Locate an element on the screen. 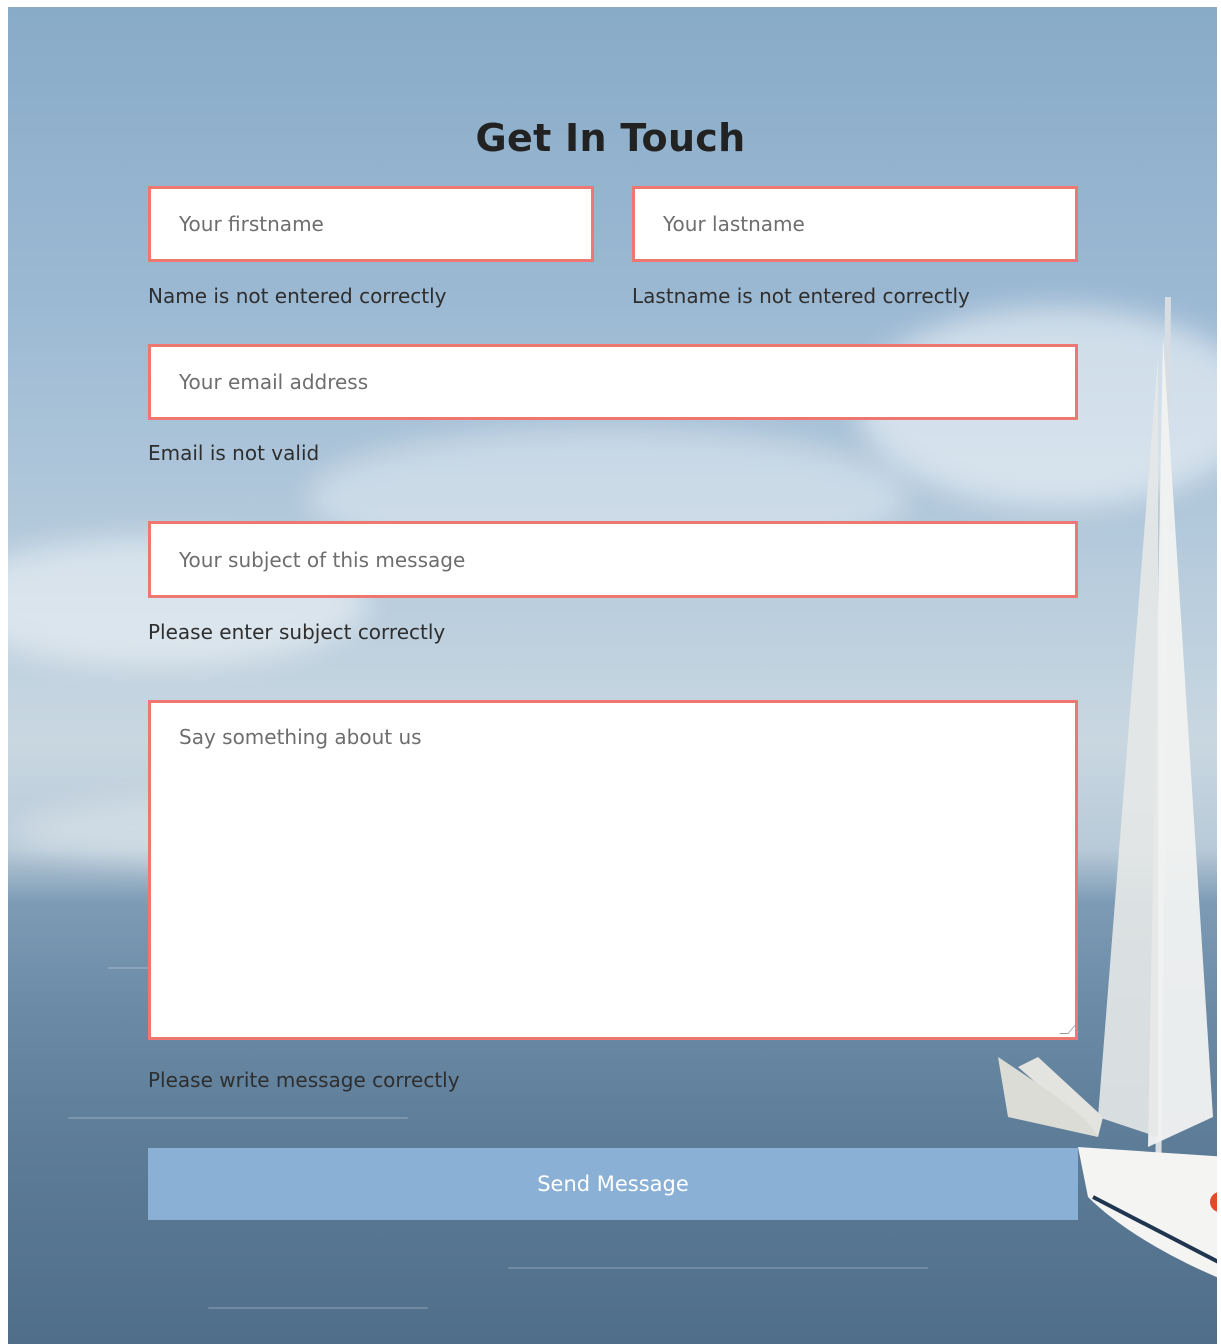  lastname-field is located at coordinates (855, 224).